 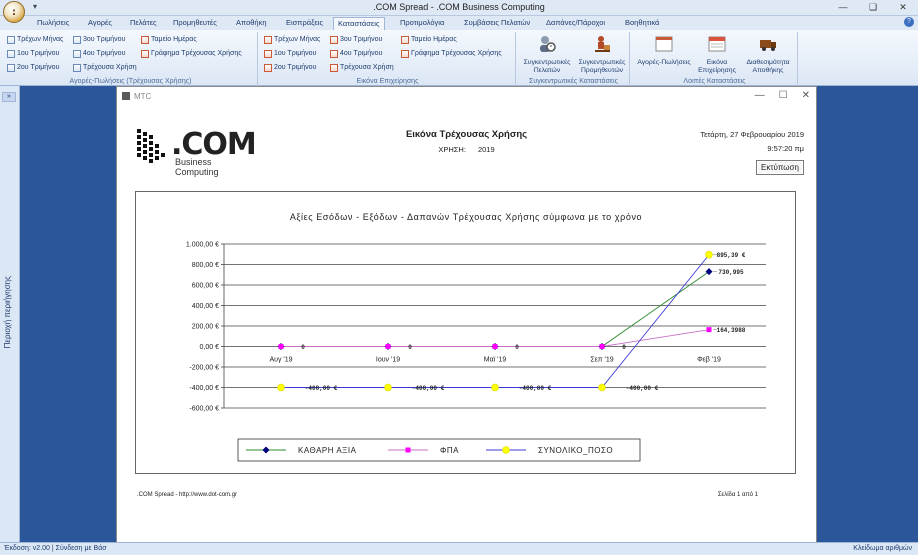 What do you see at coordinates (387, 81) in the screenshot?
I see `g2-group-label: Εικόνα Επιχείρησης` at bounding box center [387, 81].